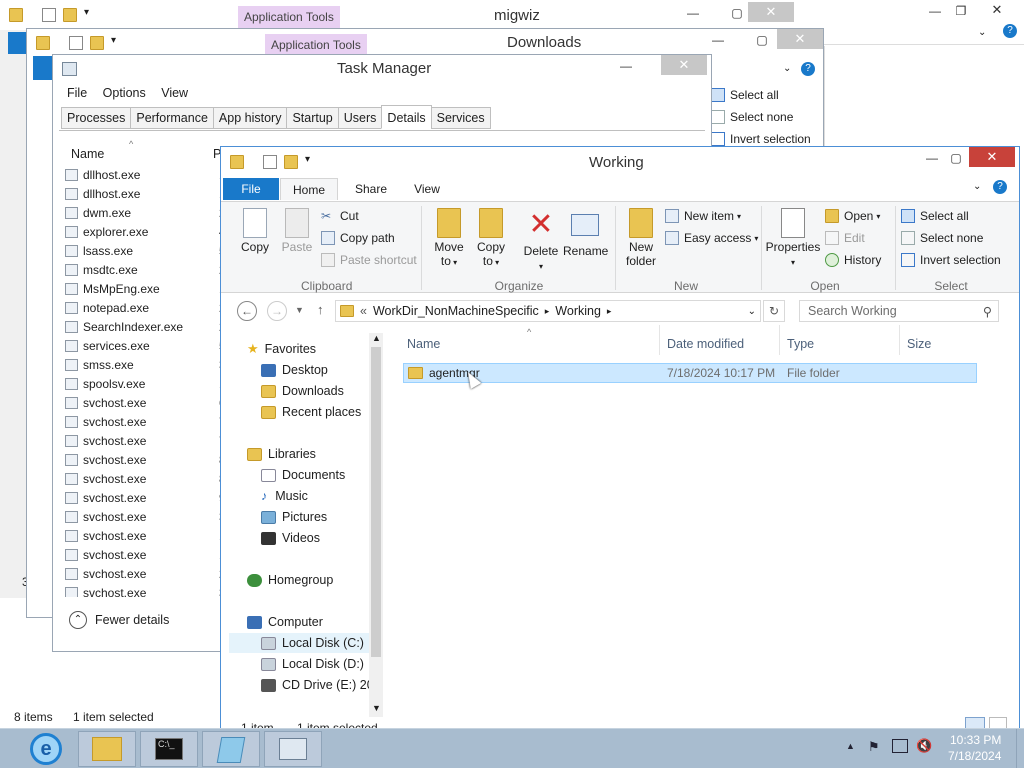  I want to click on maximize-button: ▢, so click(956, 159).